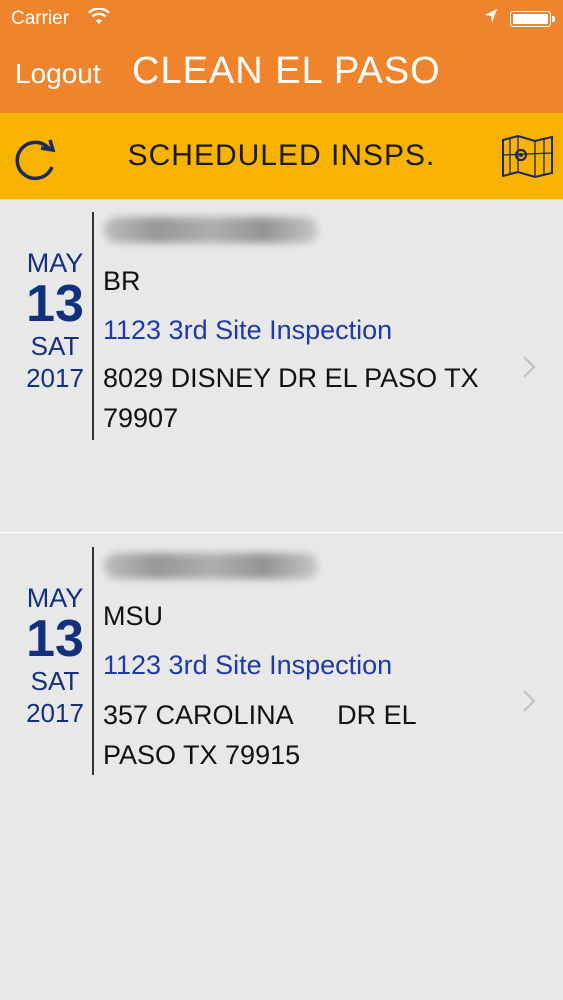  Describe the element at coordinates (286, 71) in the screenshot. I see `app-title: CLEAN EL PASO` at that location.